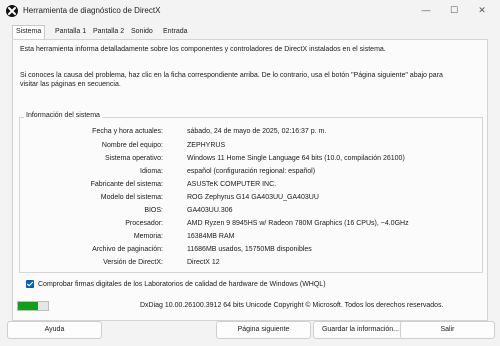 This screenshot has height=346, width=500. What do you see at coordinates (126, 184) in the screenshot?
I see `info-label: Fabricante del sistema:` at bounding box center [126, 184].